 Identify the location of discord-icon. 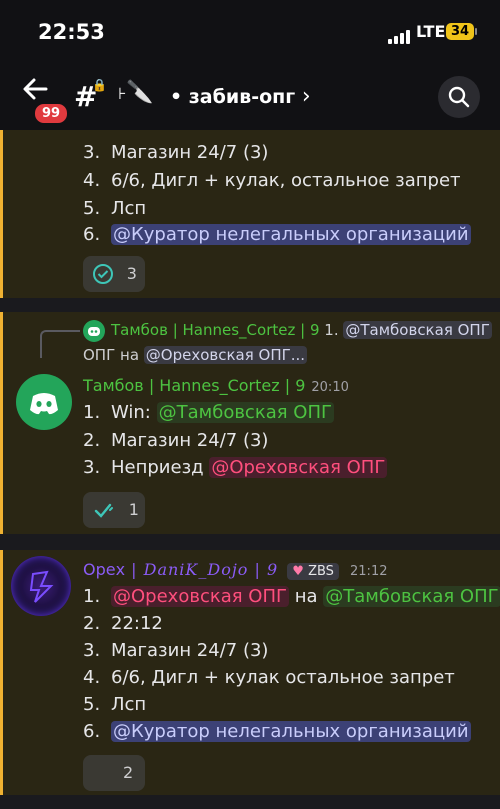
(44, 404).